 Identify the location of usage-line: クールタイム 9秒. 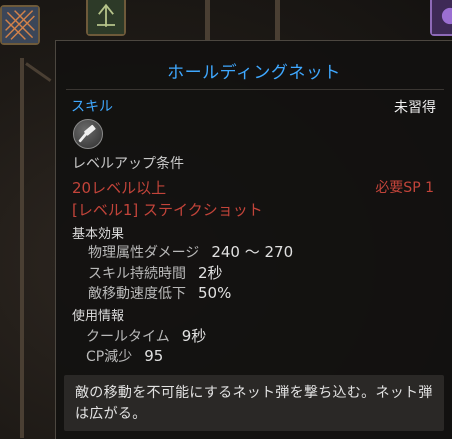
(146, 335).